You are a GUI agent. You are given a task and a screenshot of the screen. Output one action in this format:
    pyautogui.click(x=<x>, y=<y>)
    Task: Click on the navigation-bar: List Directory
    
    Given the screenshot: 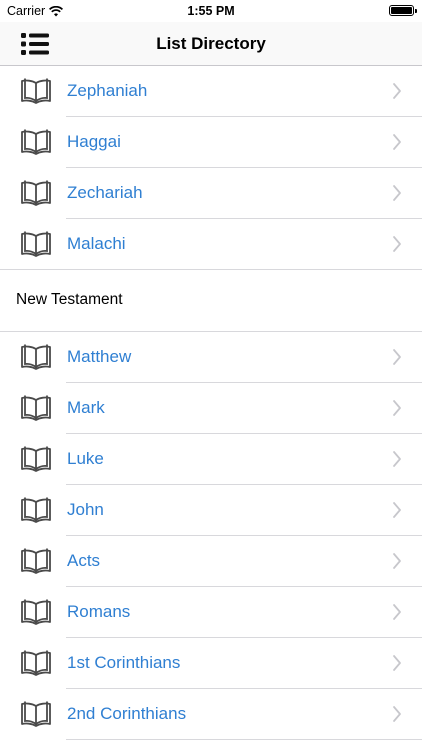 What is the action you would take?
    pyautogui.click(x=211, y=44)
    